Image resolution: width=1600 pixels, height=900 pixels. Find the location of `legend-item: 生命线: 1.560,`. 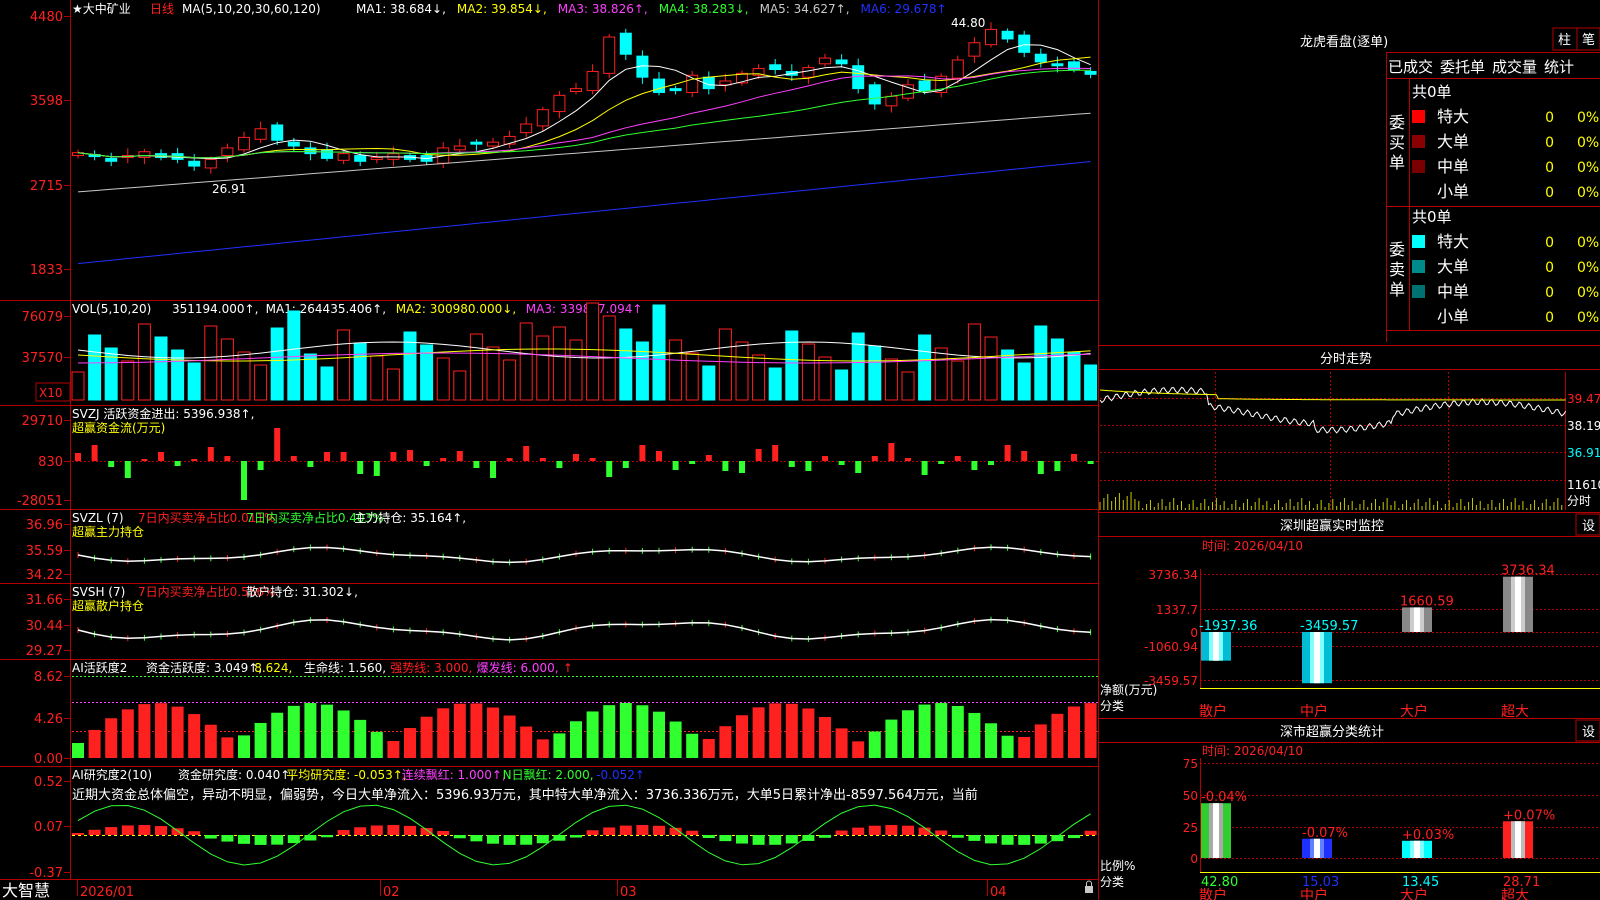

legend-item: 生命线: 1.560, is located at coordinates (345, 667).